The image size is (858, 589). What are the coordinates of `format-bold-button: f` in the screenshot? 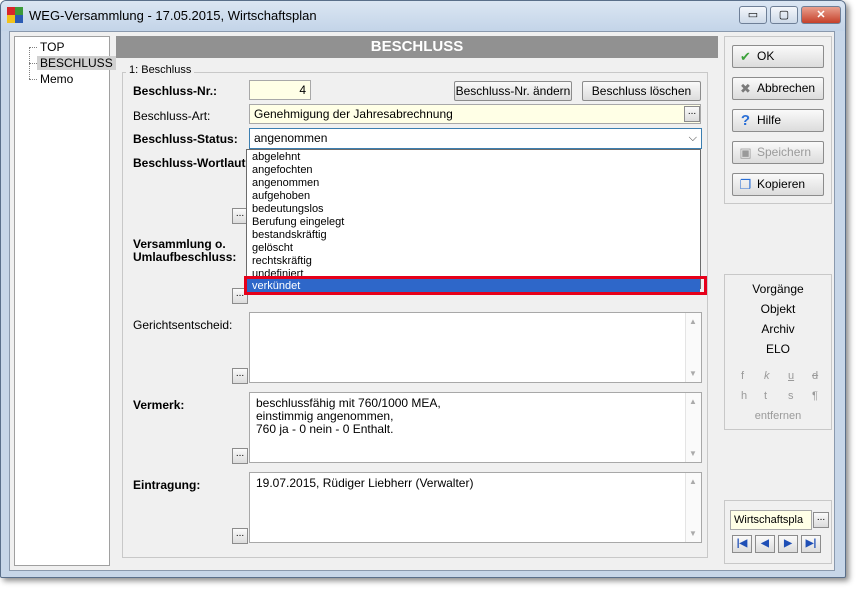 It's located at (742, 376).